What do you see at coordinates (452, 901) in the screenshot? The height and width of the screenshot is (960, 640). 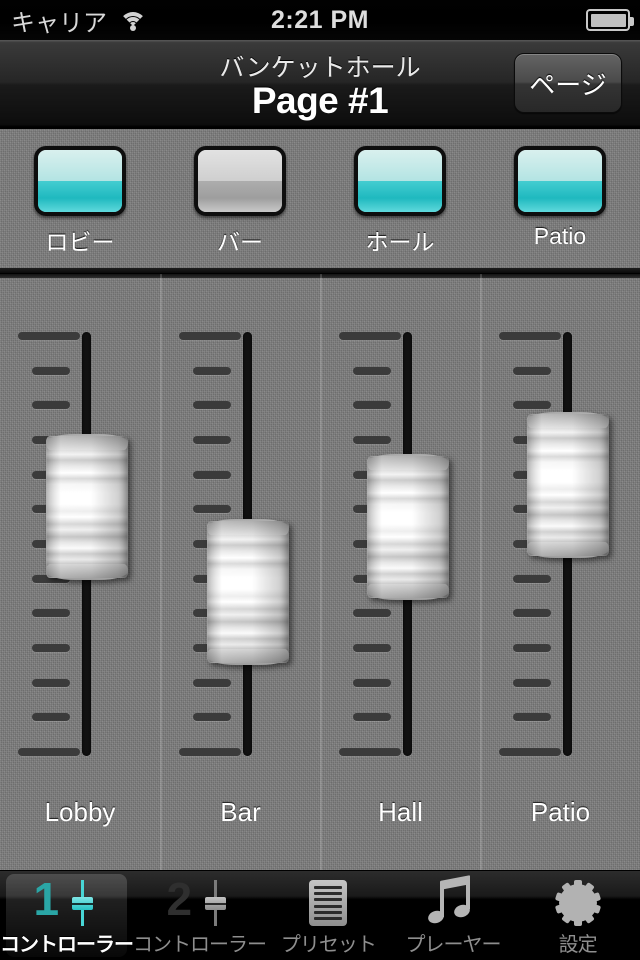 I see `music-note-icon` at bounding box center [452, 901].